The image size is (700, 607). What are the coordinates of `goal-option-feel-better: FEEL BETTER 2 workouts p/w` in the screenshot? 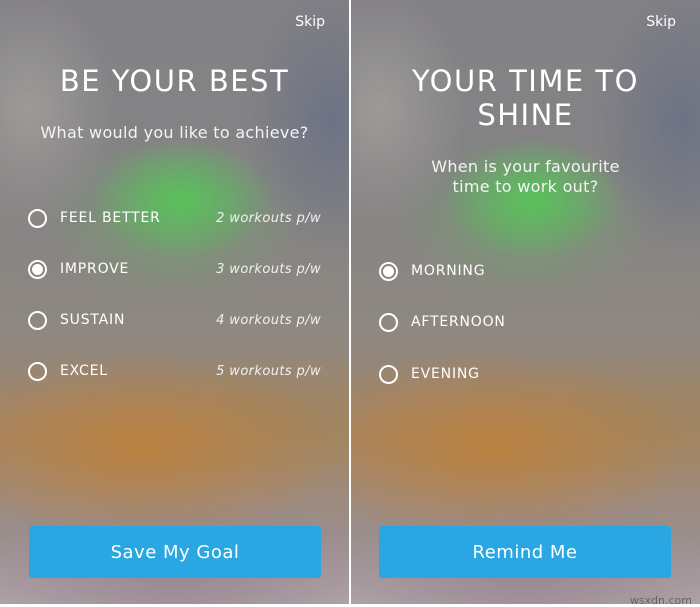 It's located at (174, 218).